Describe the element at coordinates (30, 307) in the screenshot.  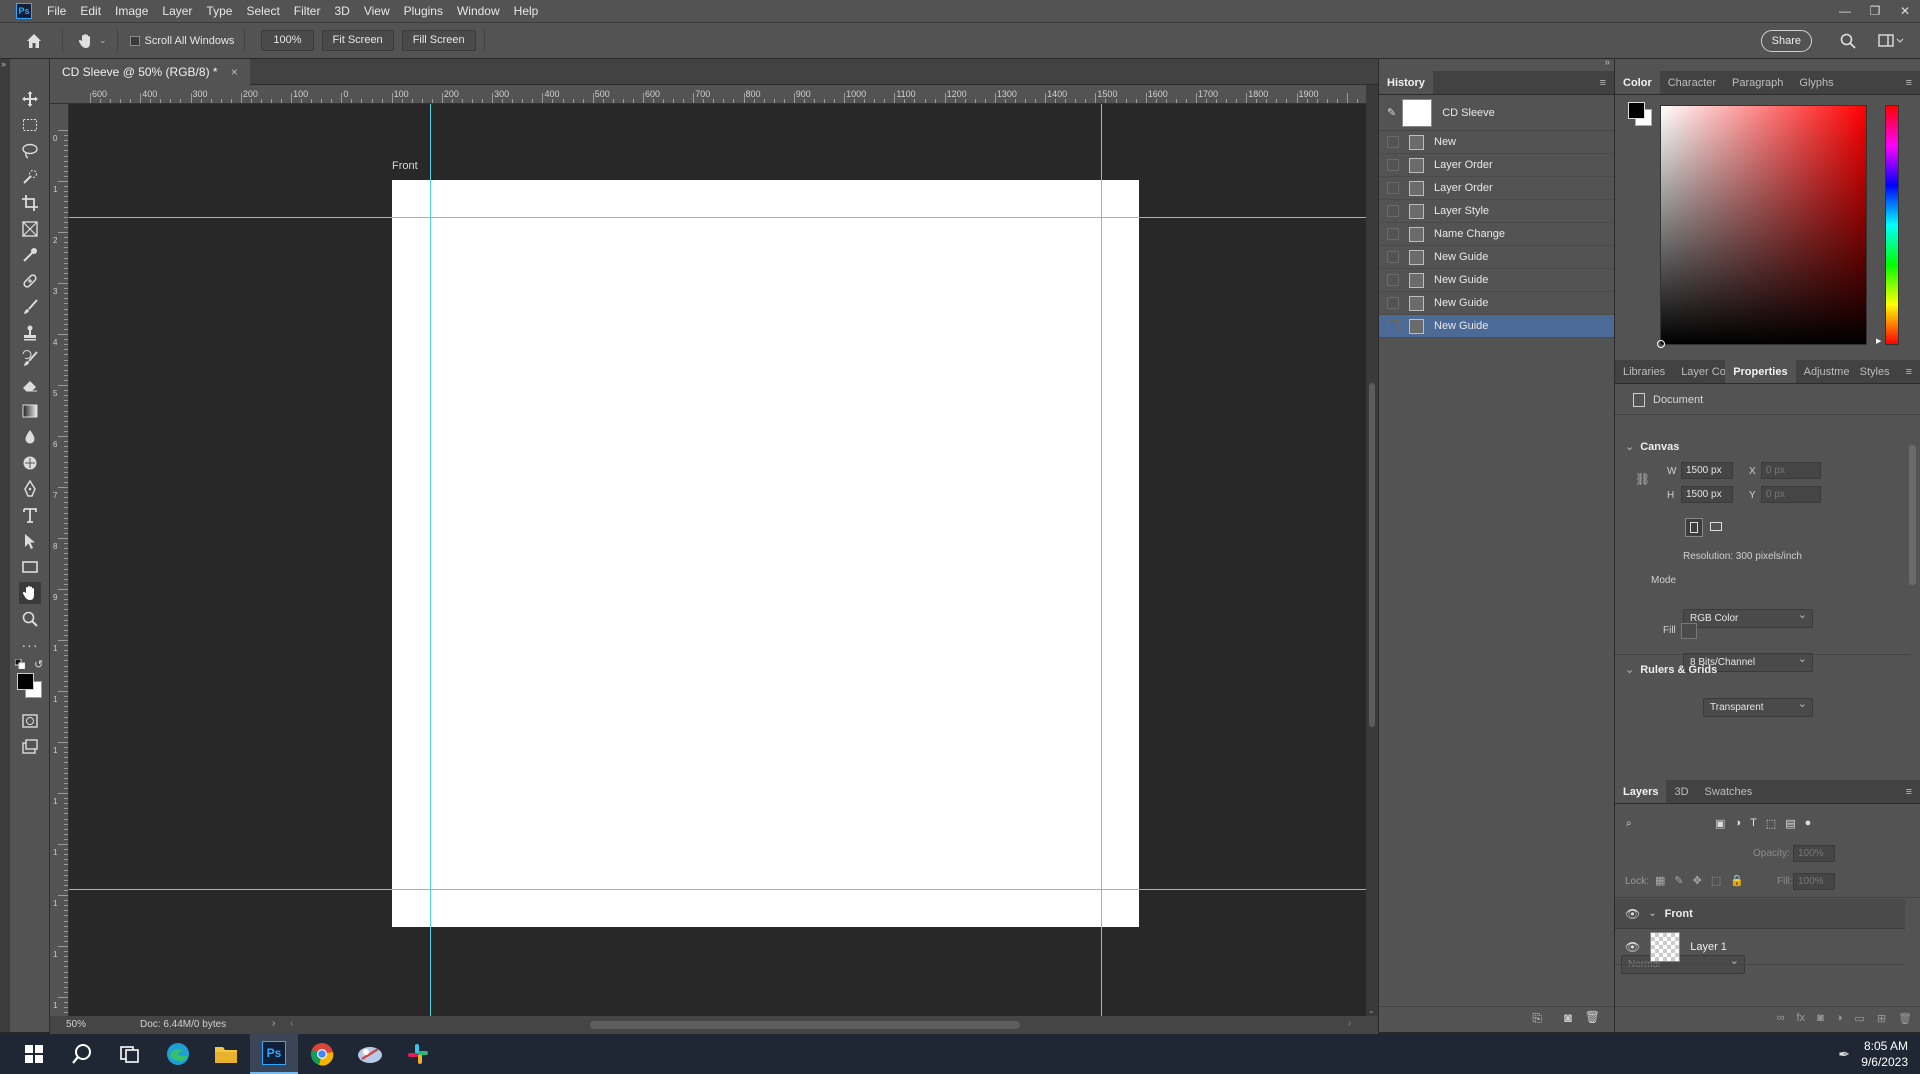
I see `brush-tool-icon` at that location.